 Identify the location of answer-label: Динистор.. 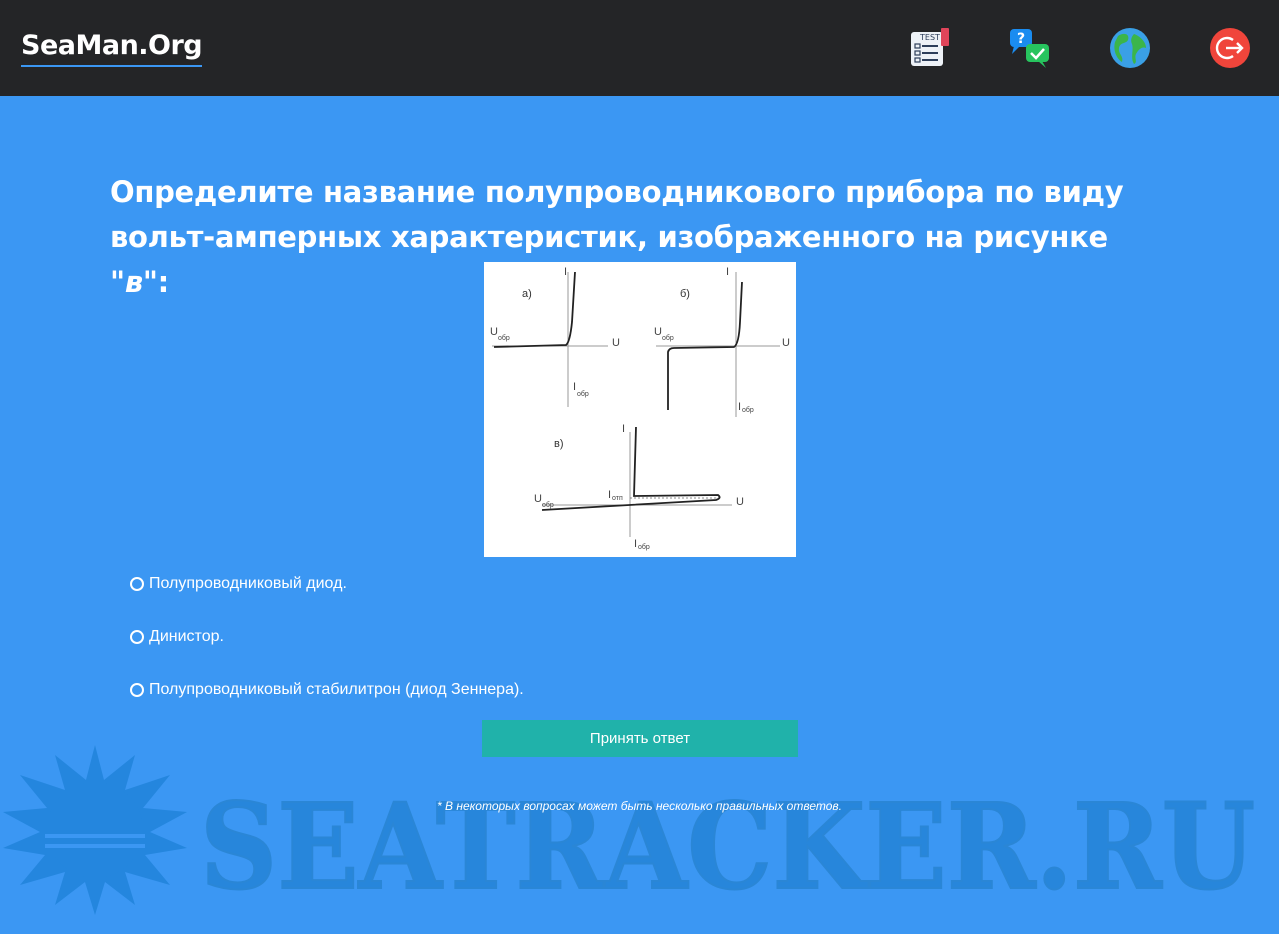
(186, 636).